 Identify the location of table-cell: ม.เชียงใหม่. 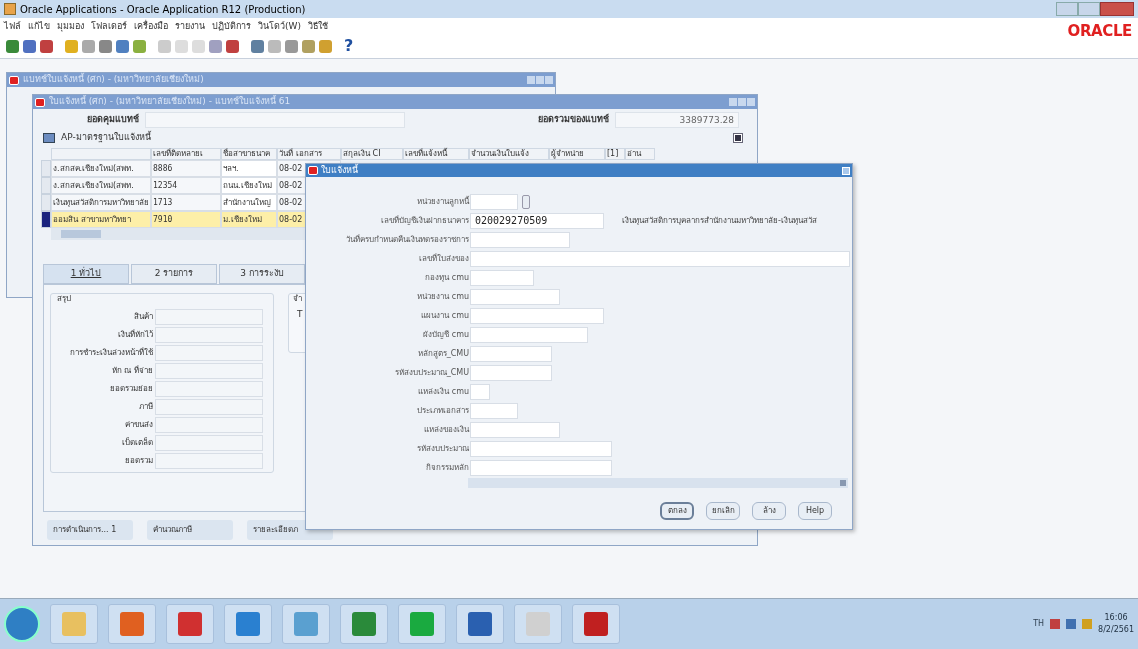
(249, 219).